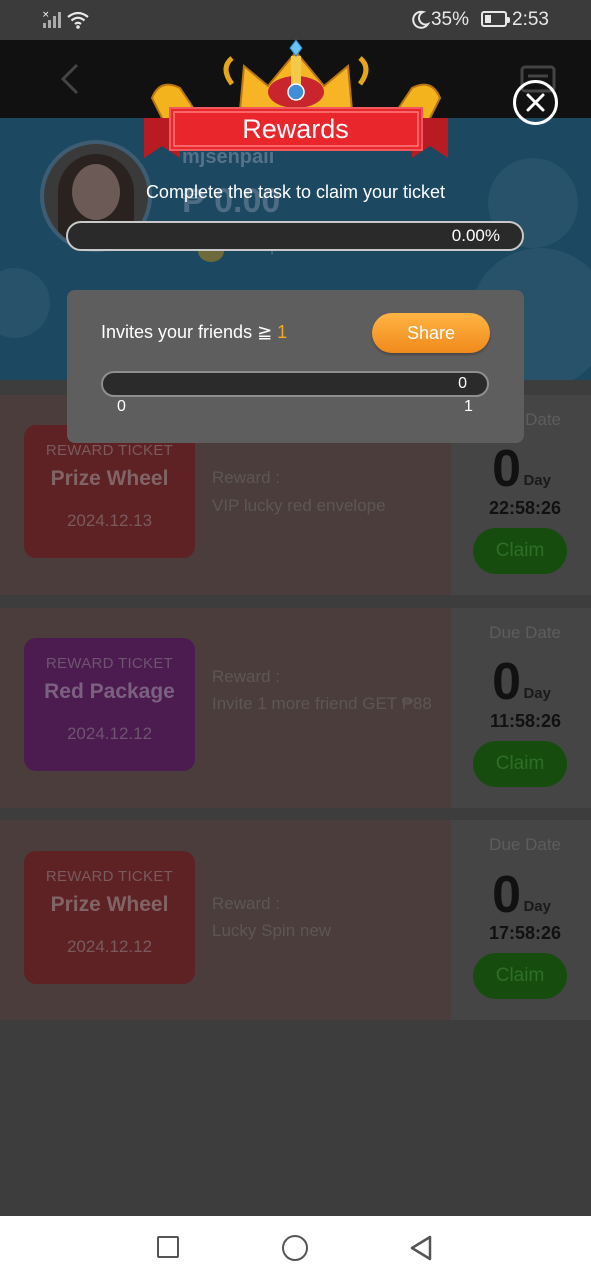 The height and width of the screenshot is (1280, 591). Describe the element at coordinates (449, 19) in the screenshot. I see `battery-percent: 35%` at that location.